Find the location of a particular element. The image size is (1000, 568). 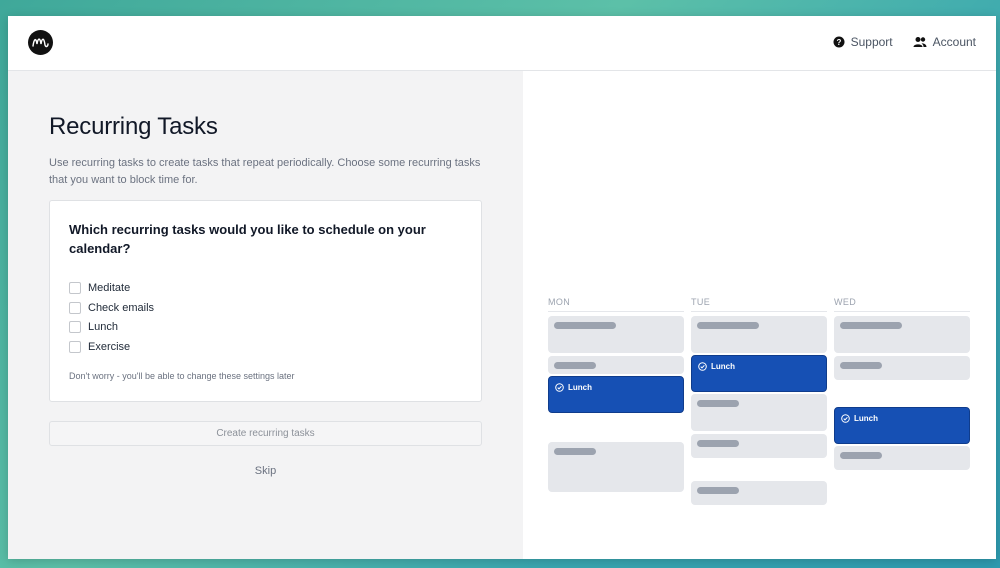

help-icon: ? is located at coordinates (839, 42).